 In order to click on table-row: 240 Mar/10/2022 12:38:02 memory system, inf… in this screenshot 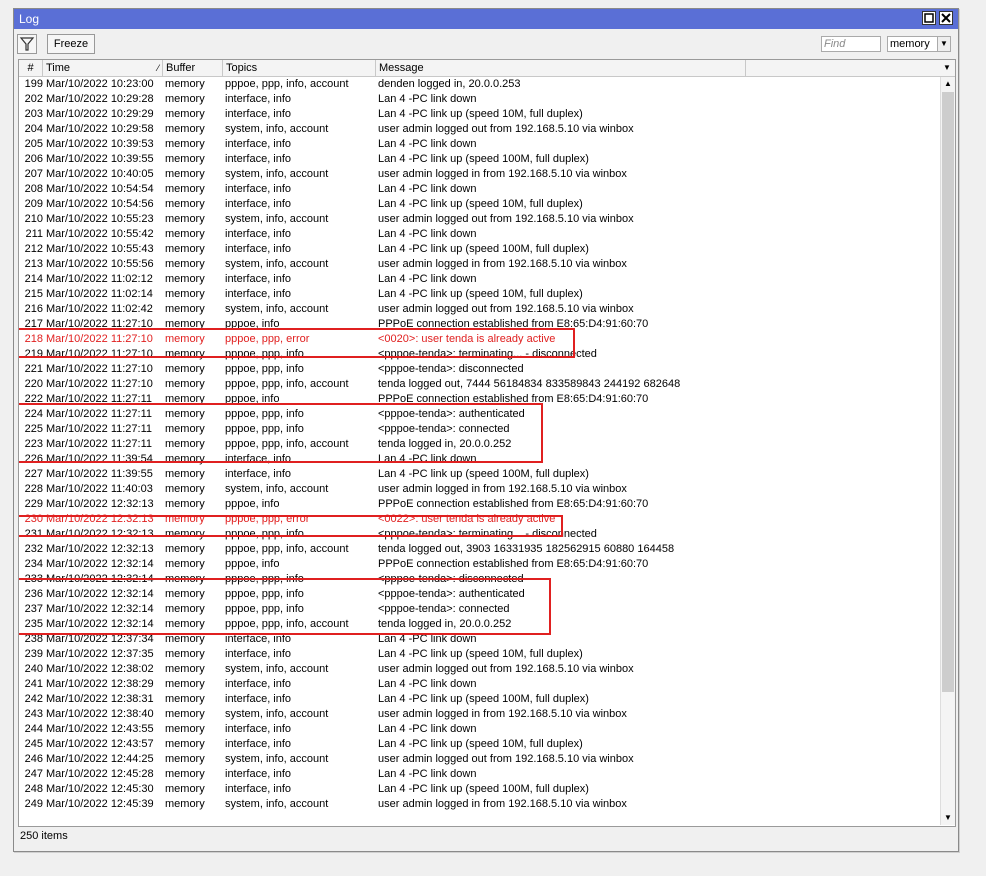, I will do `click(479, 669)`.